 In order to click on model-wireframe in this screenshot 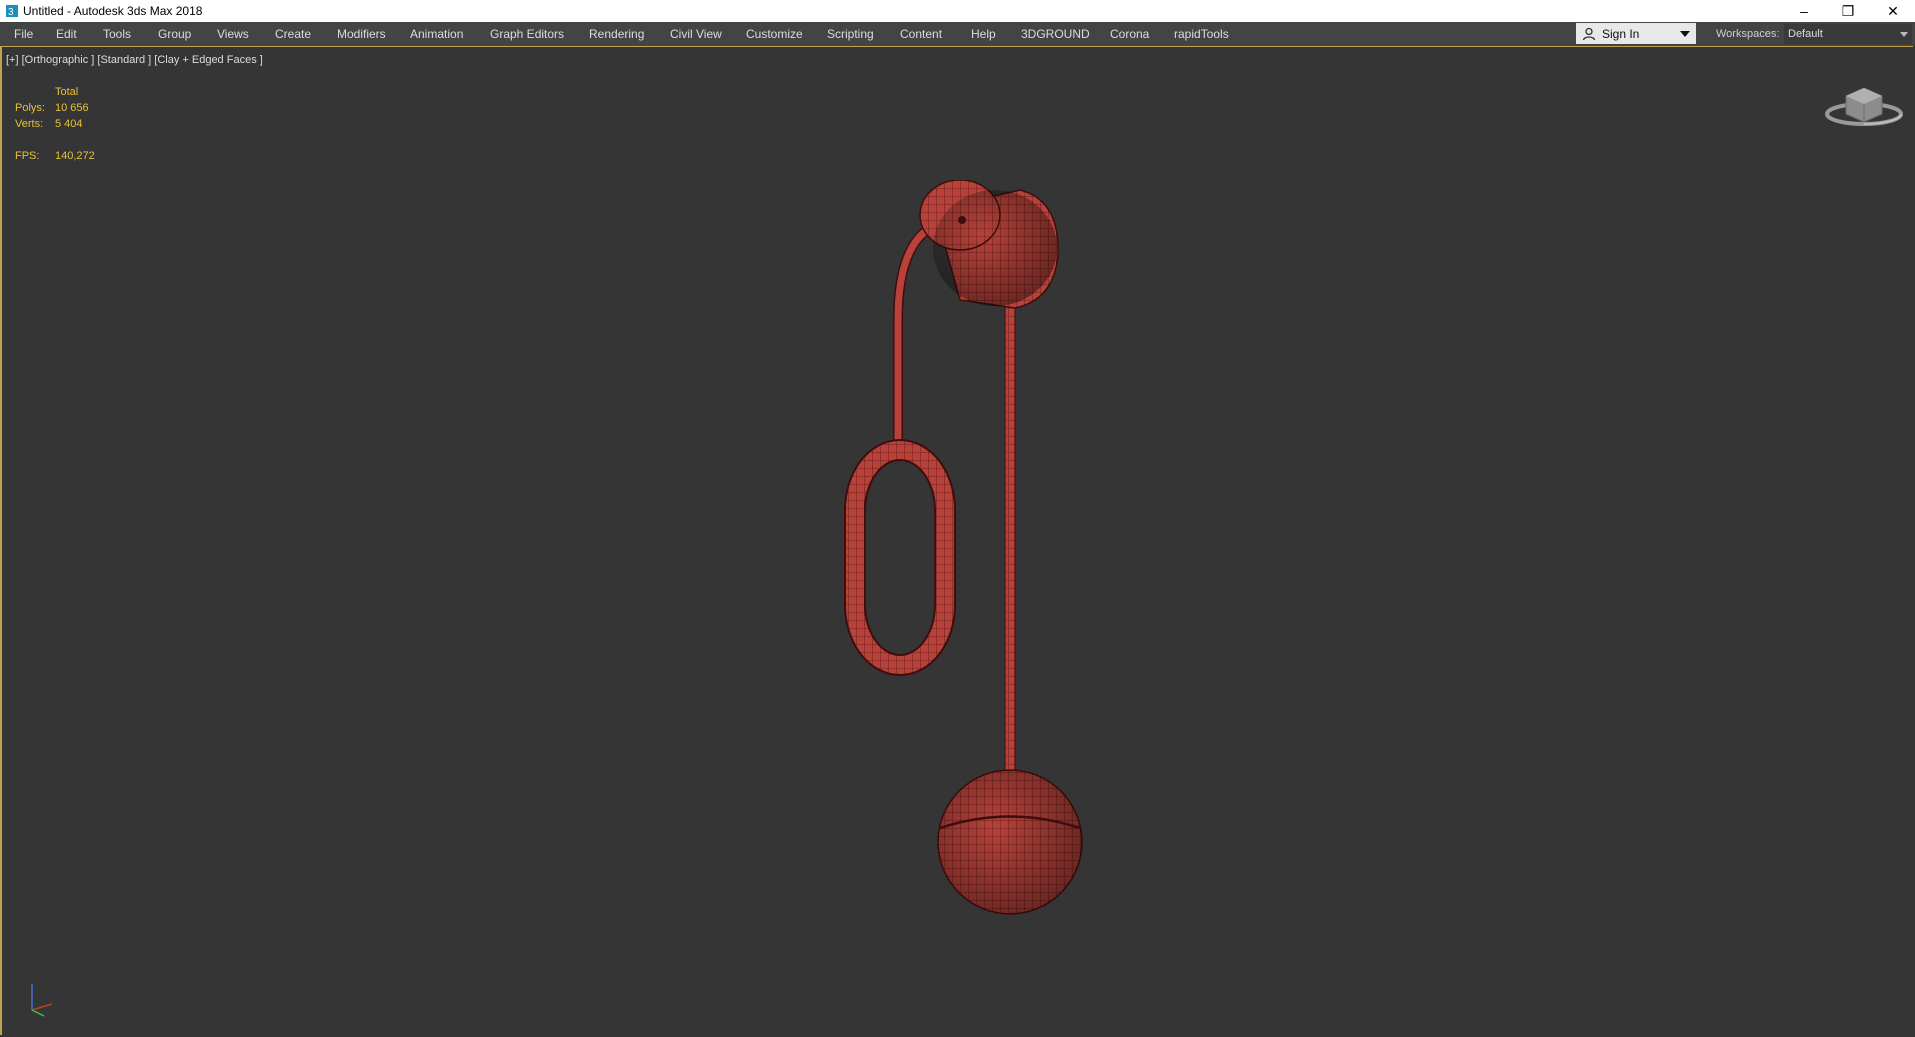, I will do `click(970, 550)`.